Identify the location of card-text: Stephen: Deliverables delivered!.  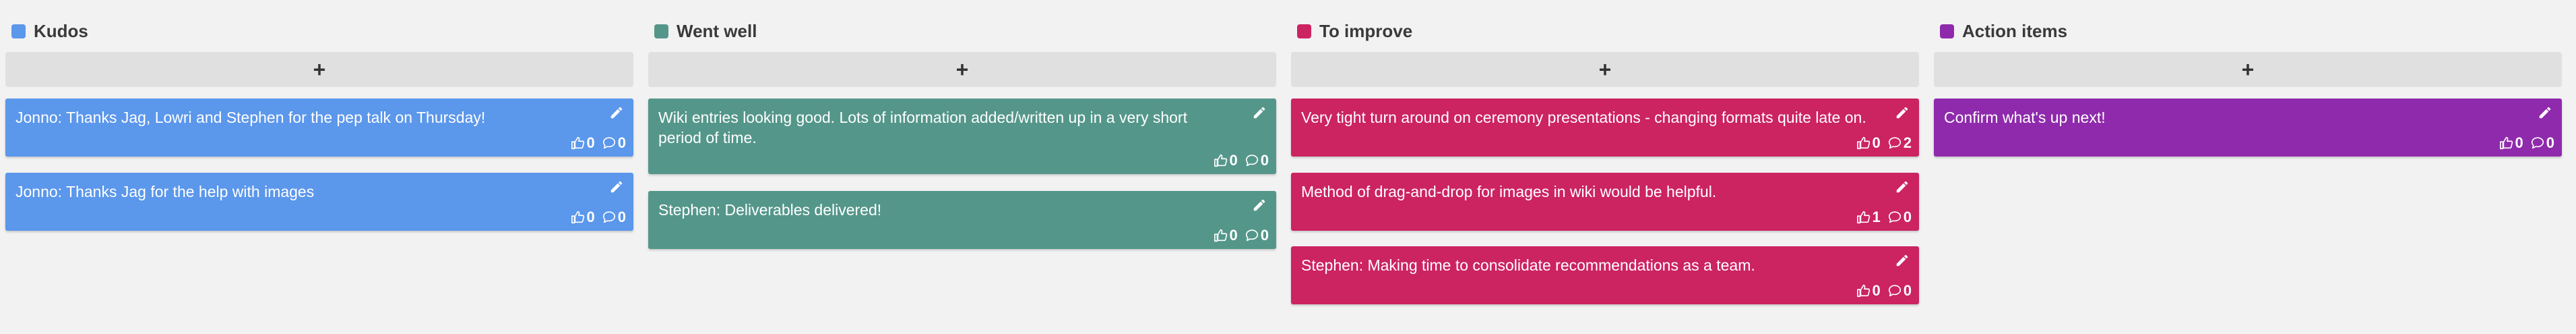
(770, 210).